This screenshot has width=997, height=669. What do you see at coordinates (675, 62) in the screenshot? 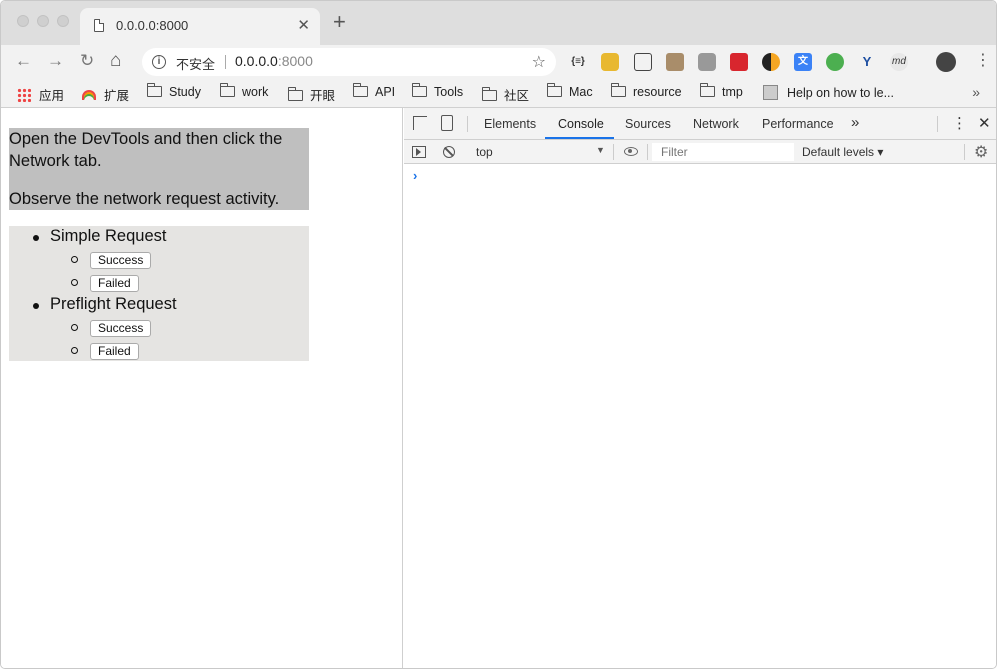
I see `image-icon` at bounding box center [675, 62].